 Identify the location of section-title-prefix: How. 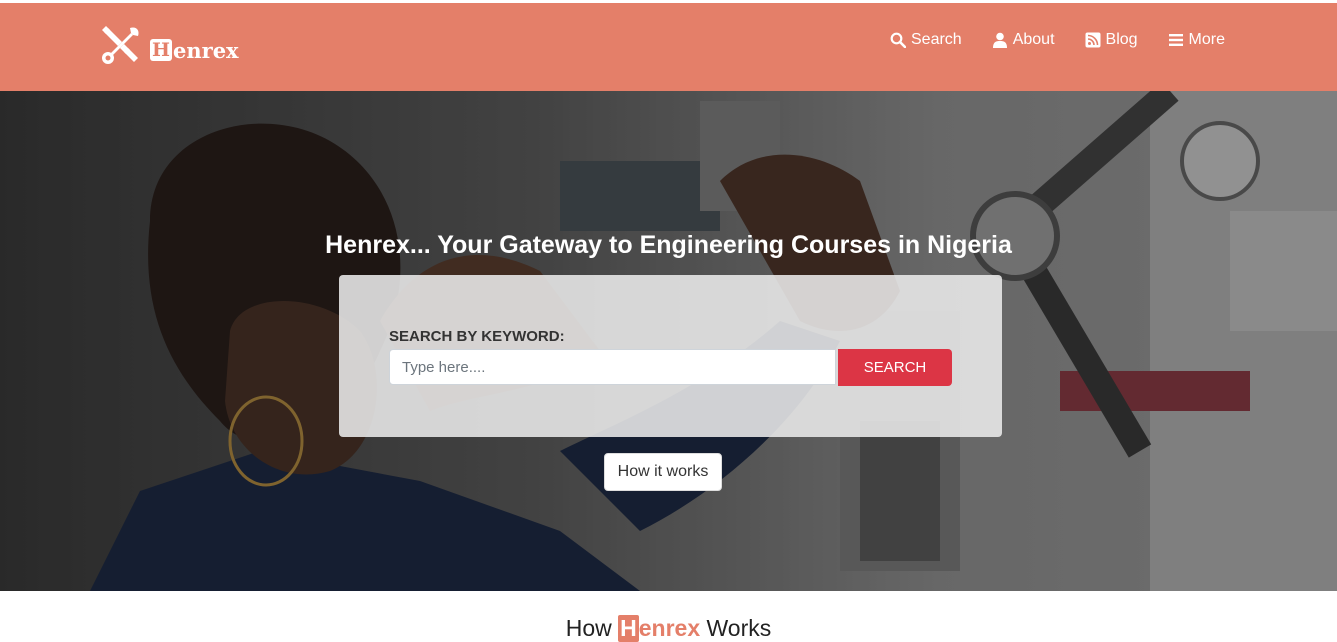
(592, 628).